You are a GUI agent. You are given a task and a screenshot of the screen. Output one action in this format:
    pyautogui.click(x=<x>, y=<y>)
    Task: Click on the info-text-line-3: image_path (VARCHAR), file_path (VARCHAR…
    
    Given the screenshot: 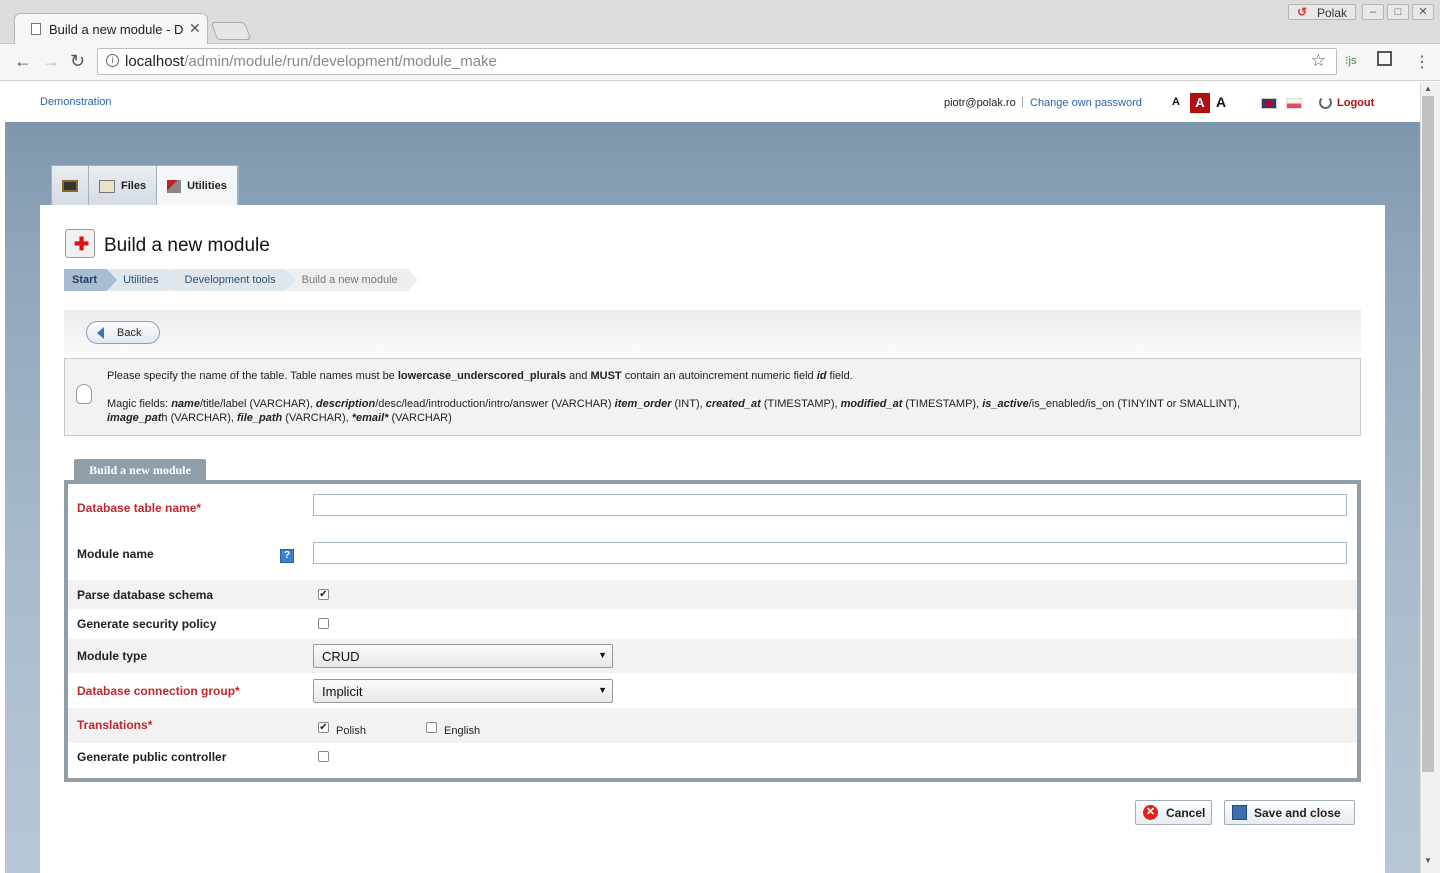 What is the action you would take?
    pyautogui.click(x=279, y=418)
    